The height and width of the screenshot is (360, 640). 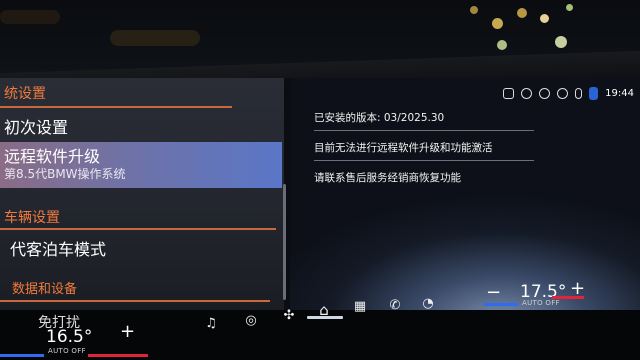 What do you see at coordinates (211, 323) in the screenshot?
I see `media-icon: ♫` at bounding box center [211, 323].